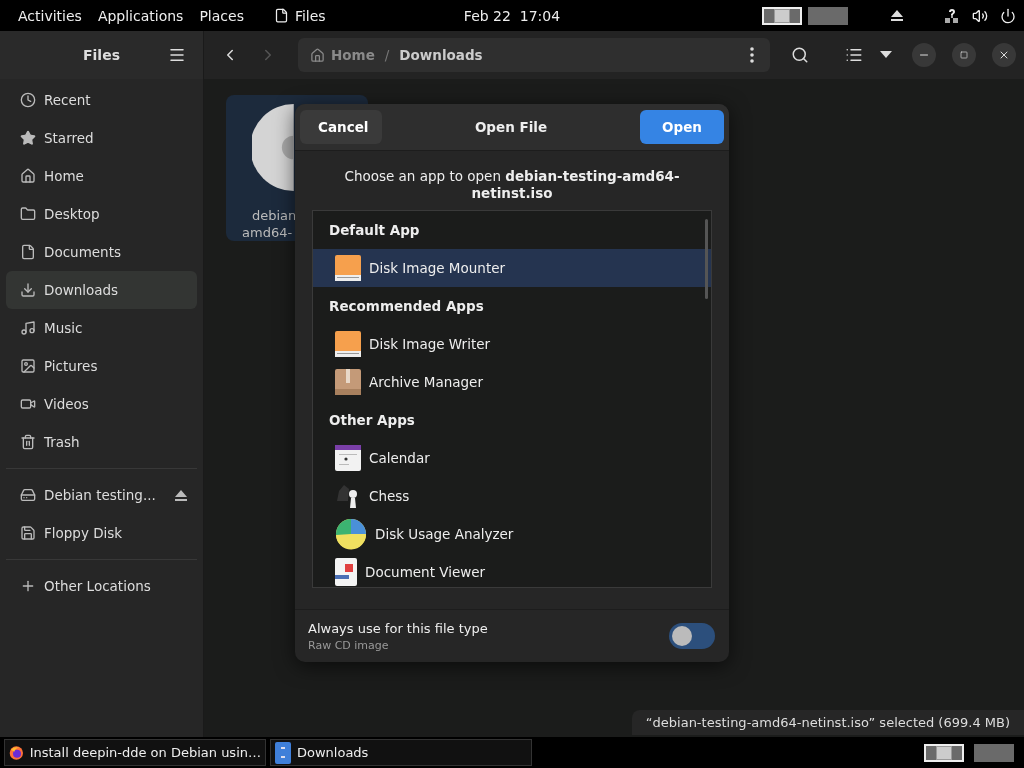  Describe the element at coordinates (372, 420) in the screenshot. I see `section-heading: Other Apps` at that location.